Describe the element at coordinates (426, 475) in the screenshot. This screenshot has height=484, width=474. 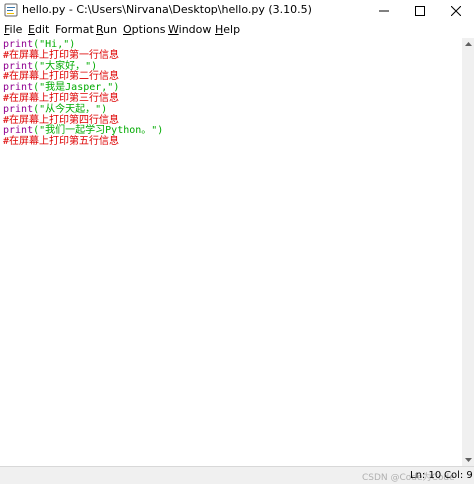
I see `line-indicator: Ln: 10` at that location.